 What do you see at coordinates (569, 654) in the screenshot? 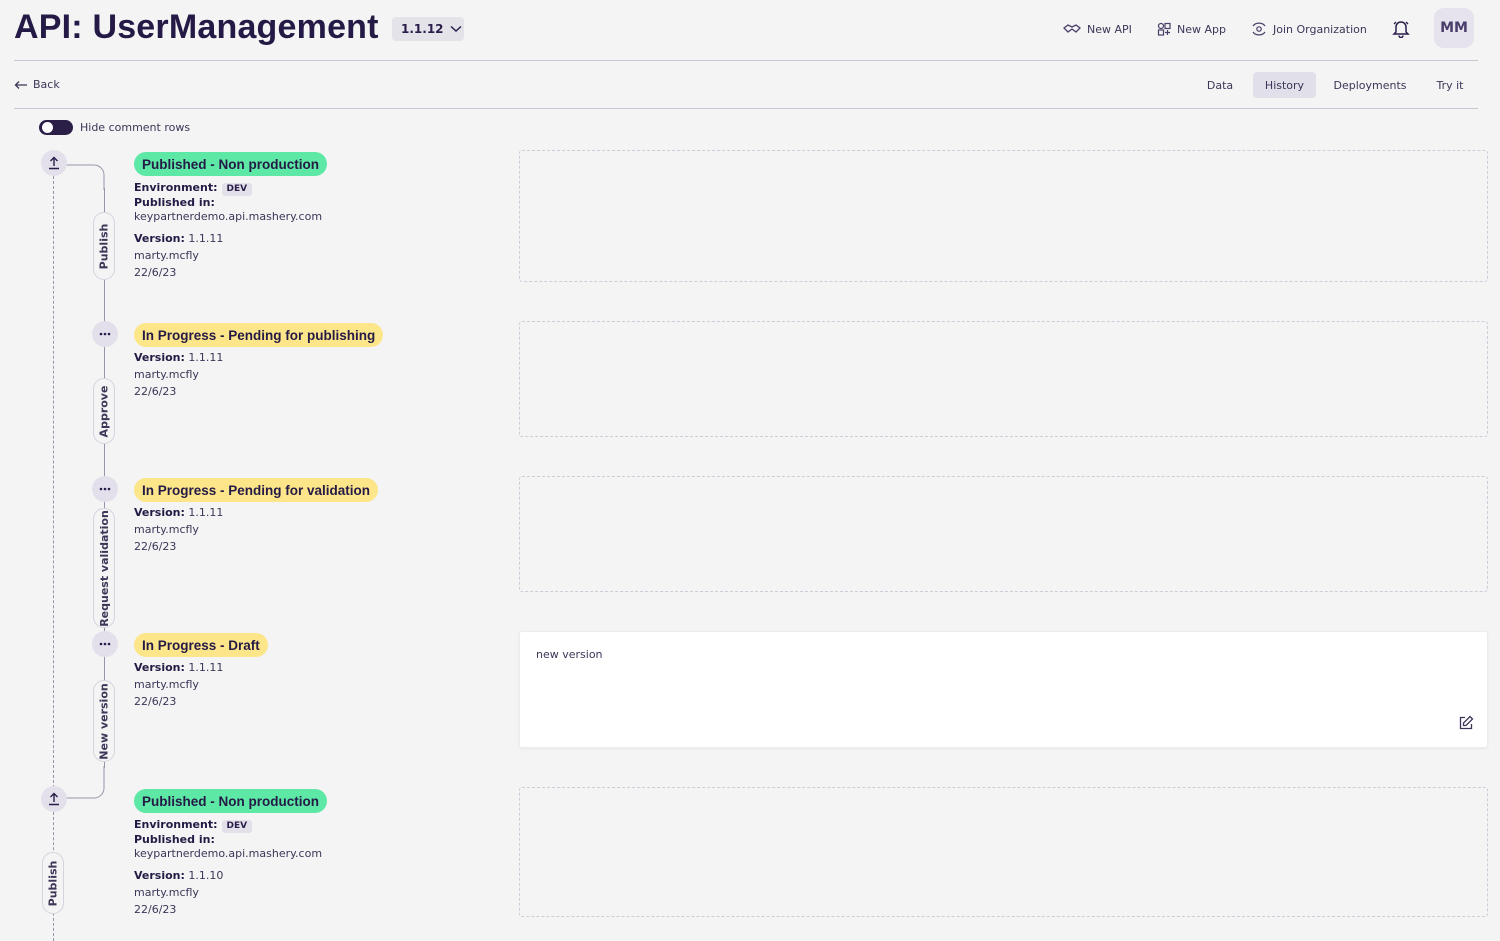
I see `comment-text: new version` at bounding box center [569, 654].